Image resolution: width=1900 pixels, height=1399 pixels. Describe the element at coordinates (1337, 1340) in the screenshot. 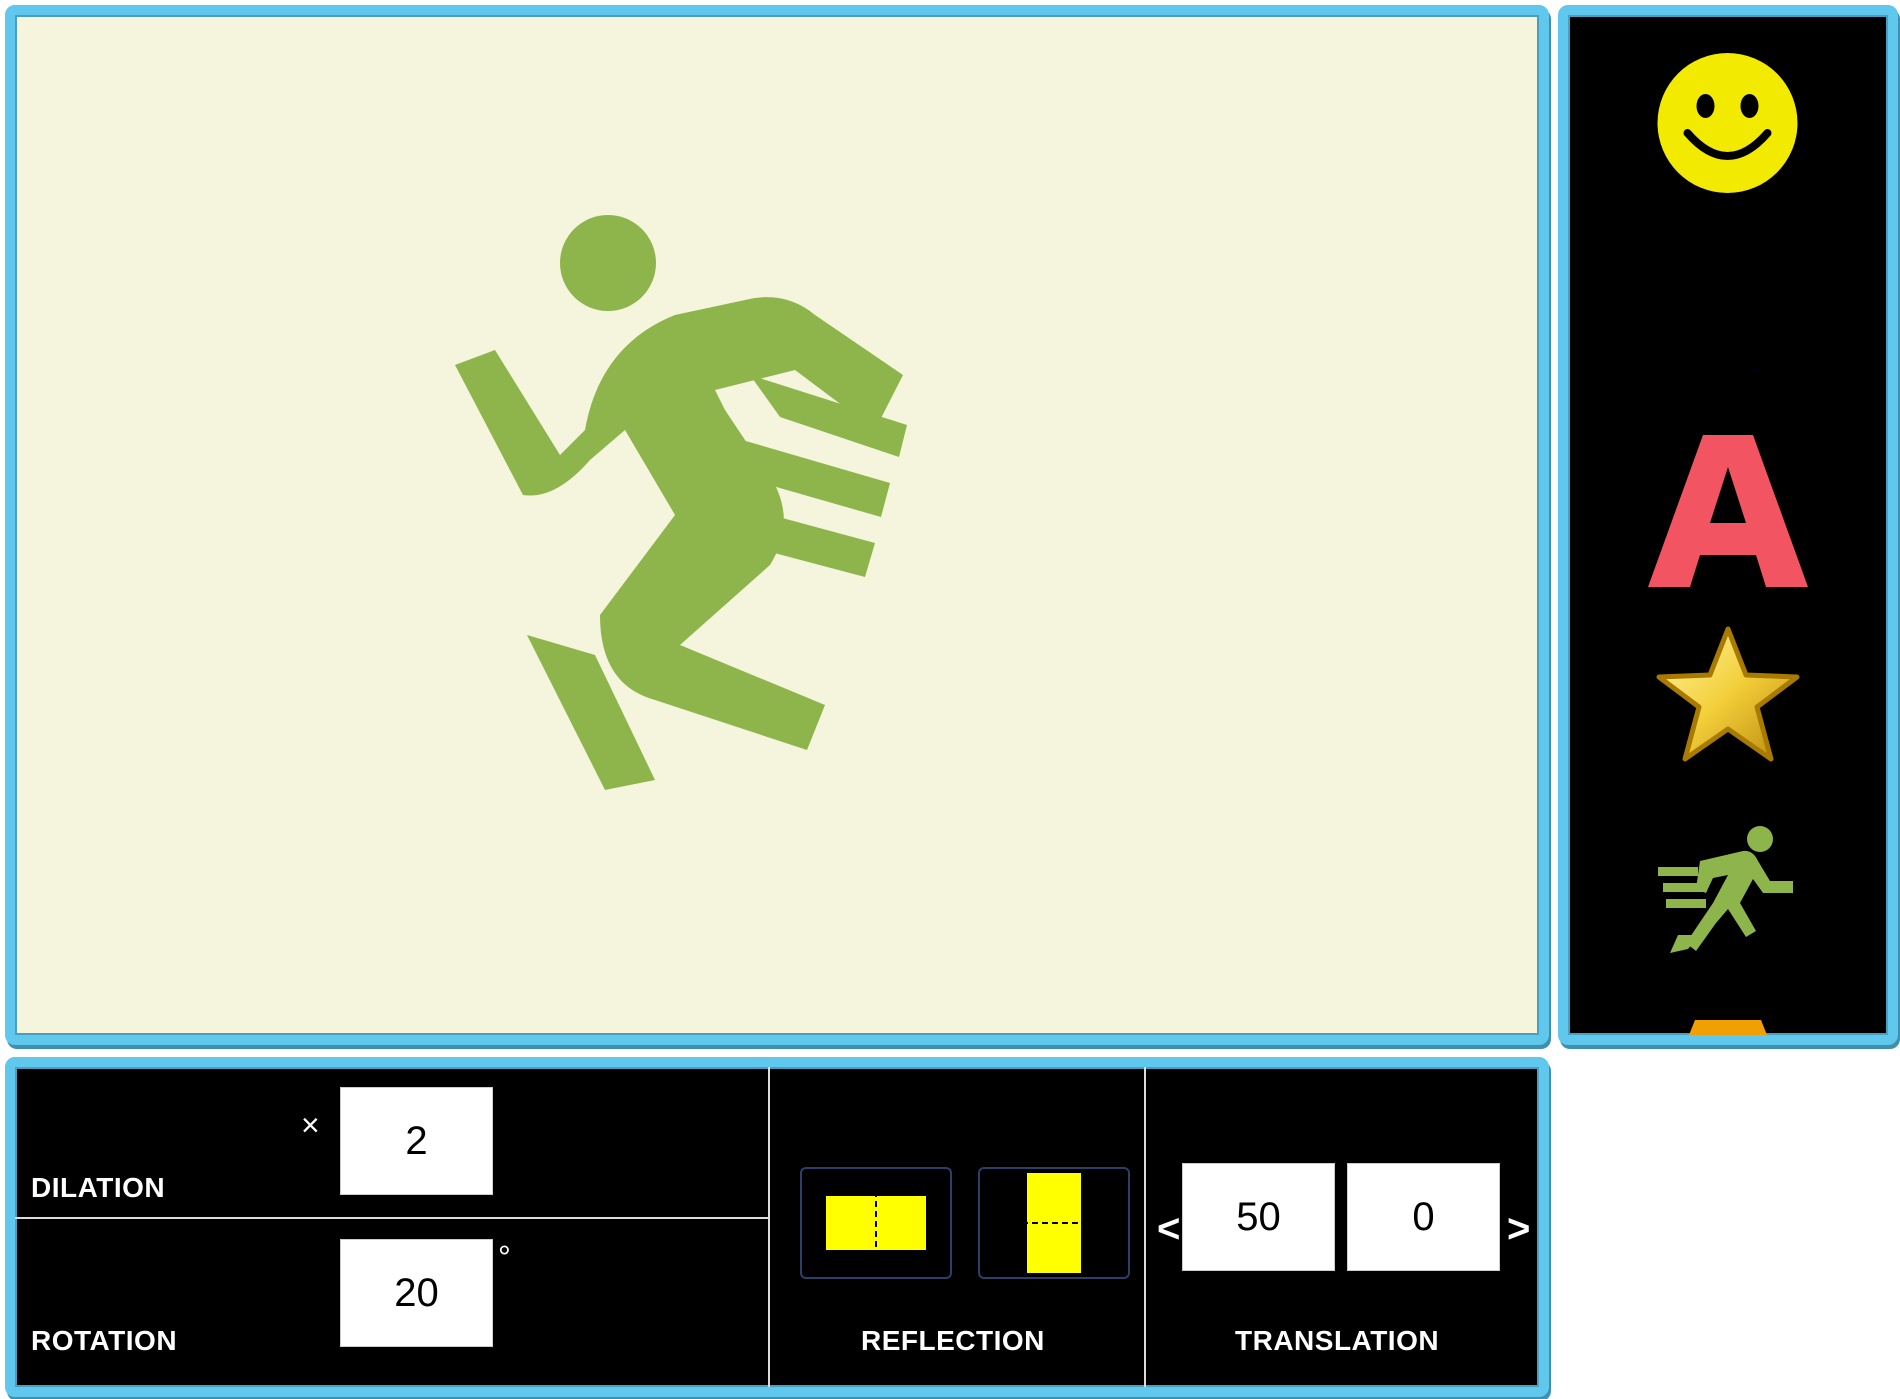

I see `translation-label: TRANSLATION` at that location.